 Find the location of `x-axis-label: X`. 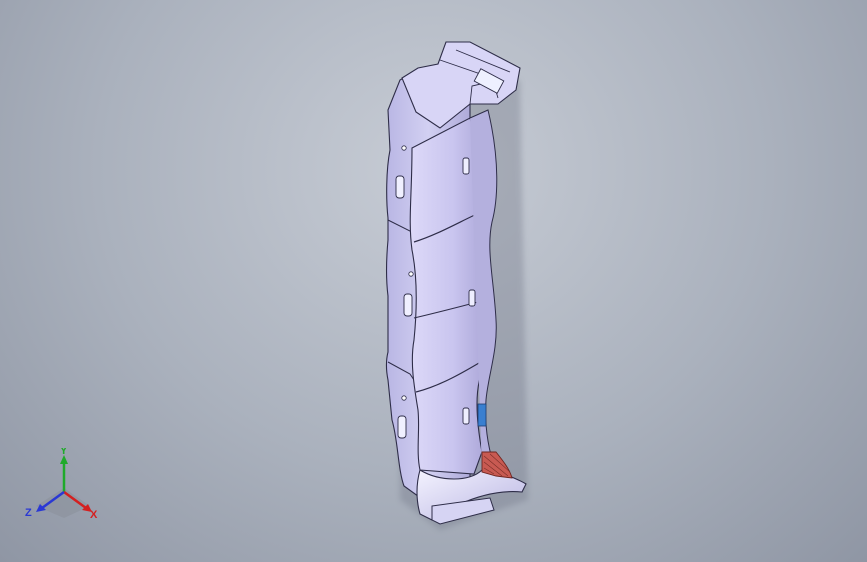

x-axis-label: X is located at coordinates (94, 515).